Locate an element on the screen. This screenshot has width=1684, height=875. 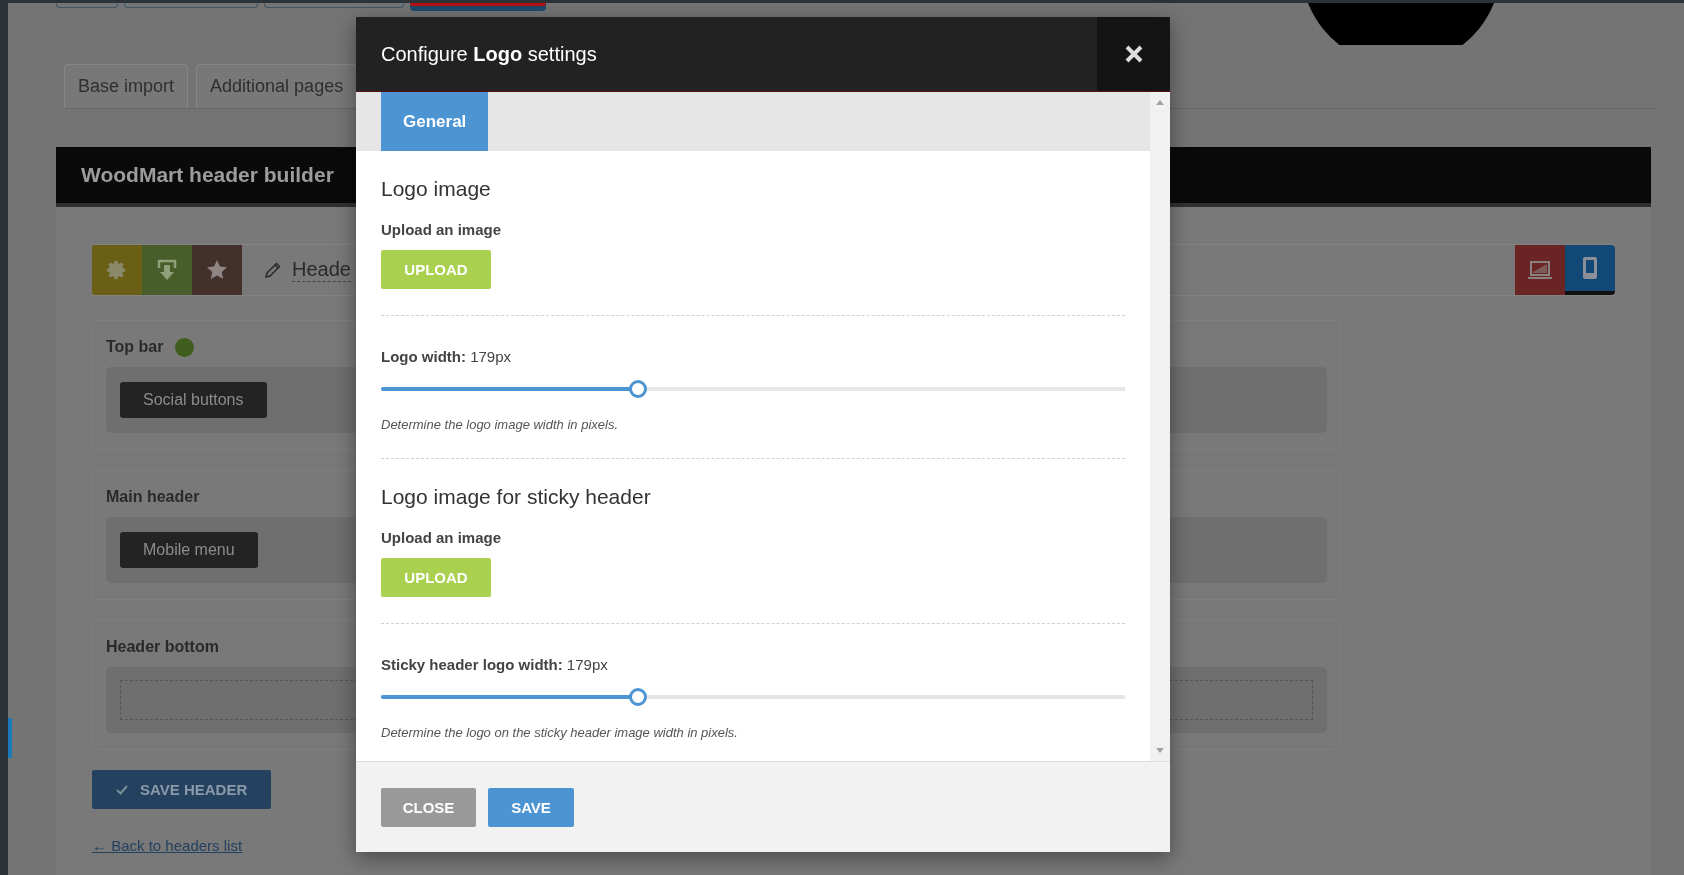
save-button: SAVE is located at coordinates (531, 807).